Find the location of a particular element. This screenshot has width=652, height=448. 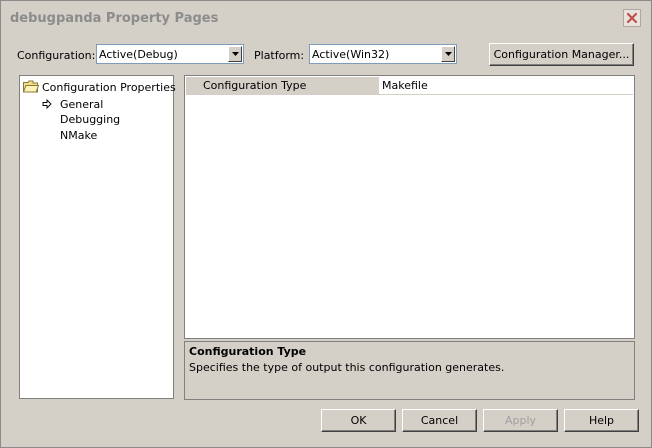

ok-button: OK is located at coordinates (358, 420).